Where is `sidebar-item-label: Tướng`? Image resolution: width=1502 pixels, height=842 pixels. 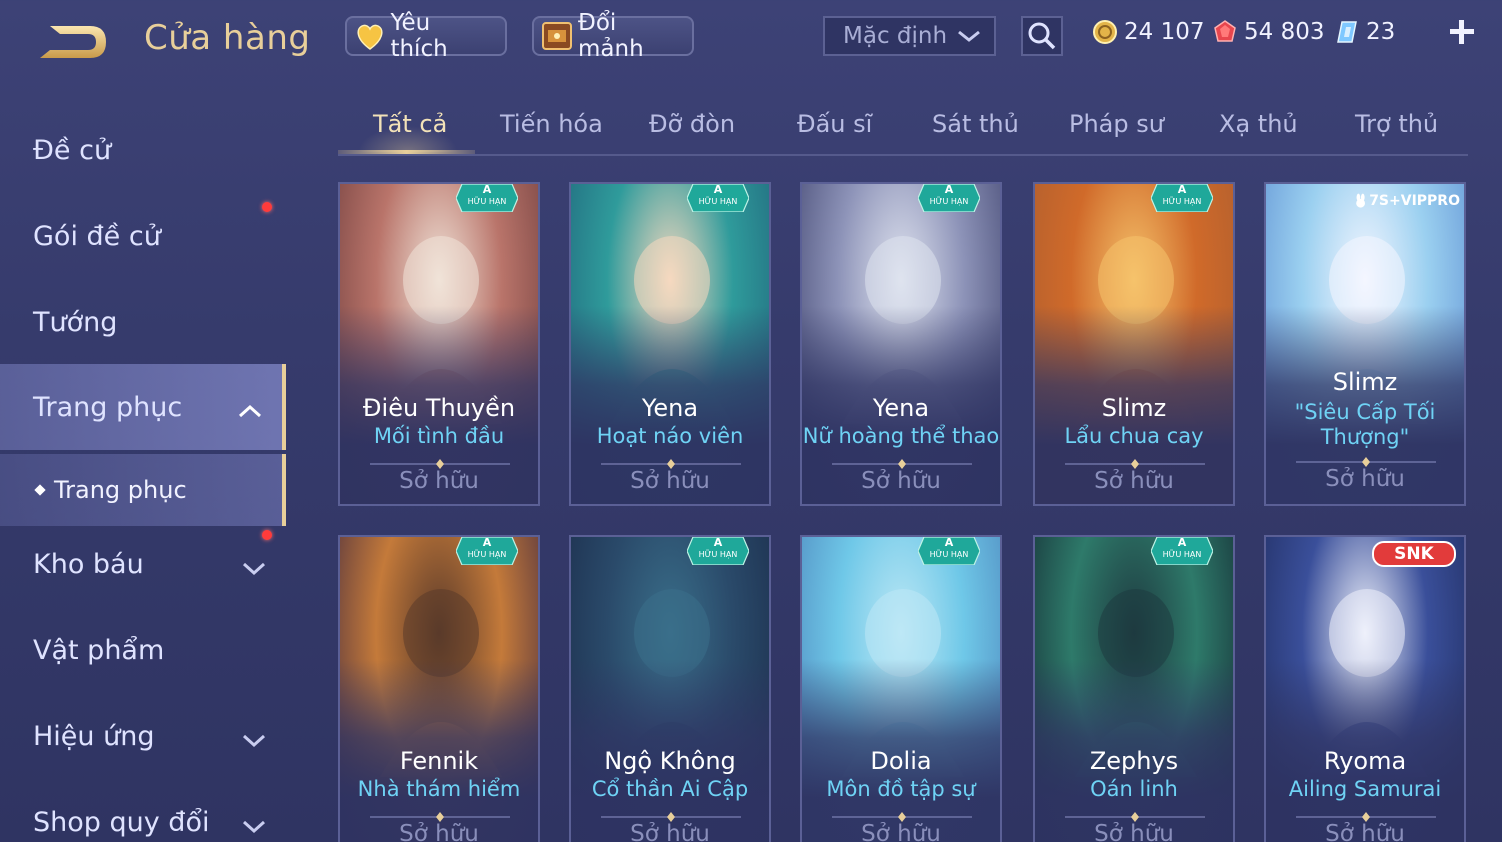 sidebar-item-label: Tướng is located at coordinates (75, 322).